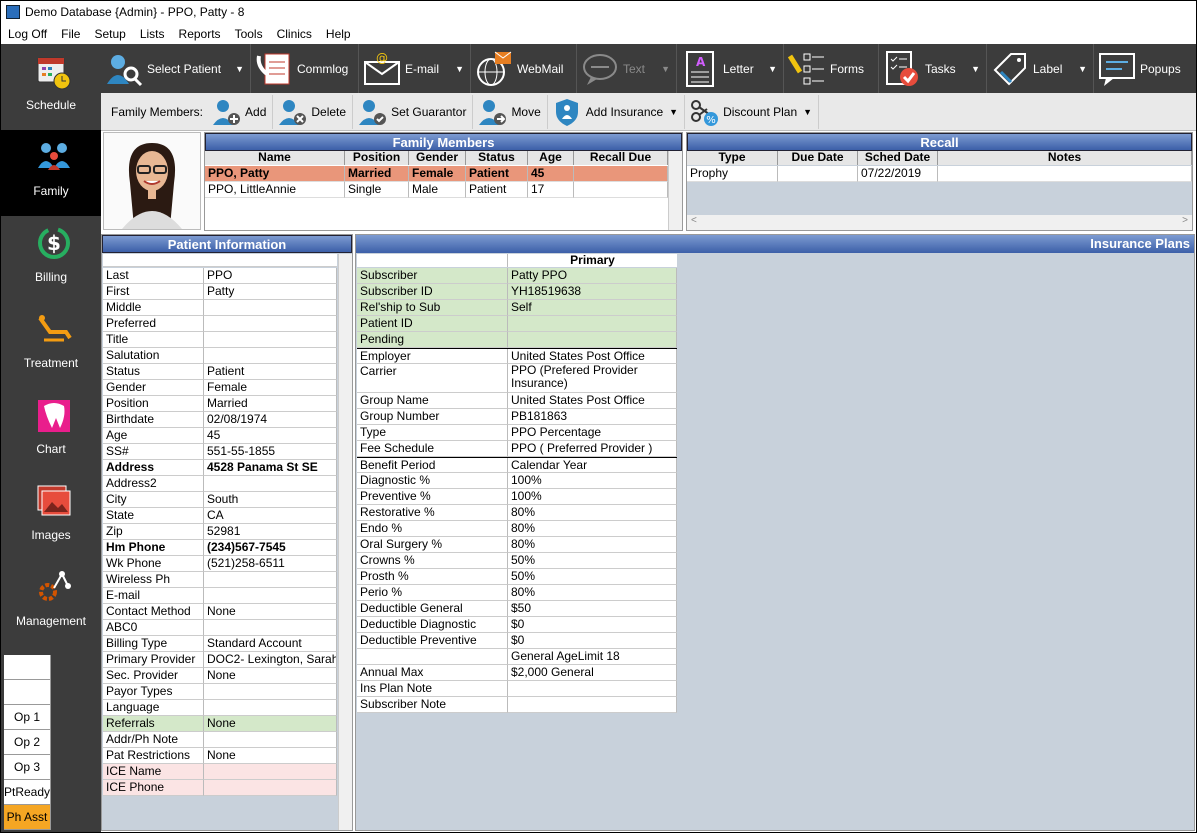  What do you see at coordinates (517, 561) in the screenshot?
I see `insurance-row: Crowns % 50%` at bounding box center [517, 561].